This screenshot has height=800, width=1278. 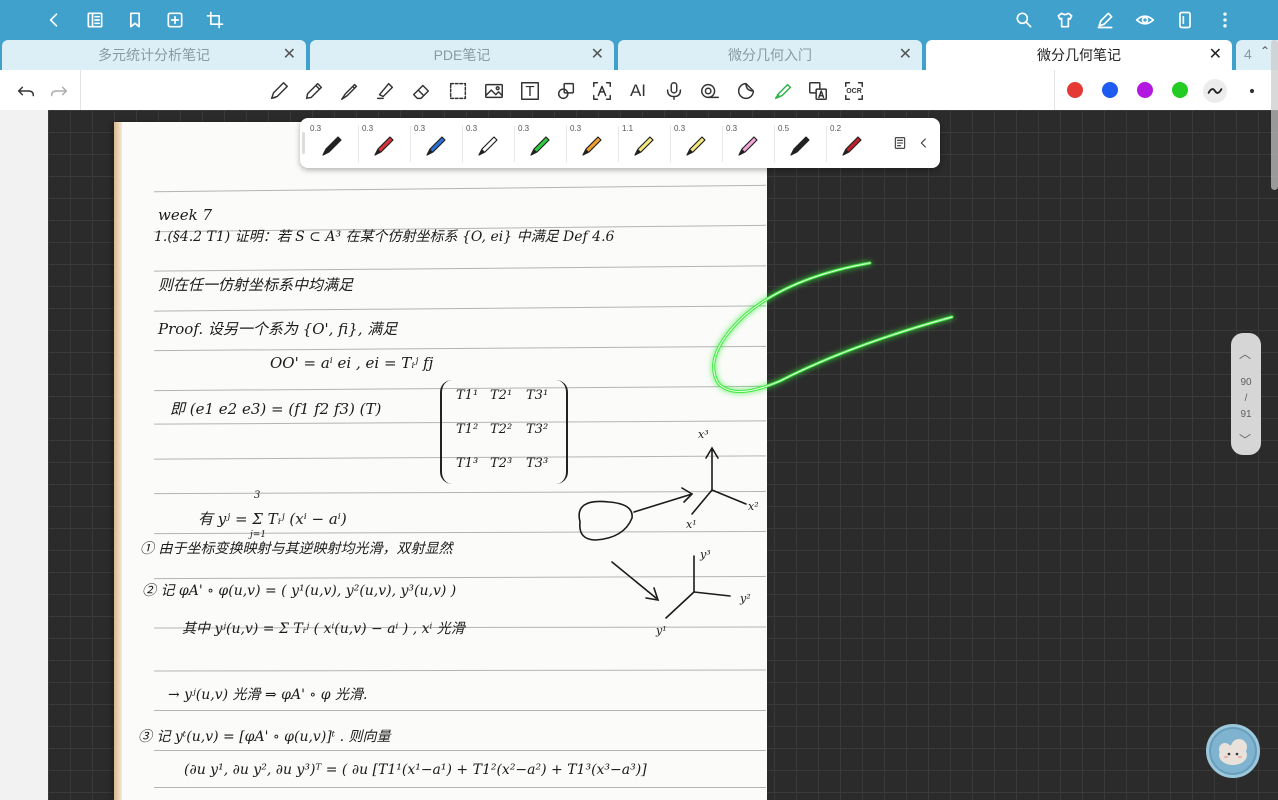 I want to click on note-line: → yʲ(u,v) 光滑 ⇒ φA' ∘ φ 光滑., so click(x=268, y=695).